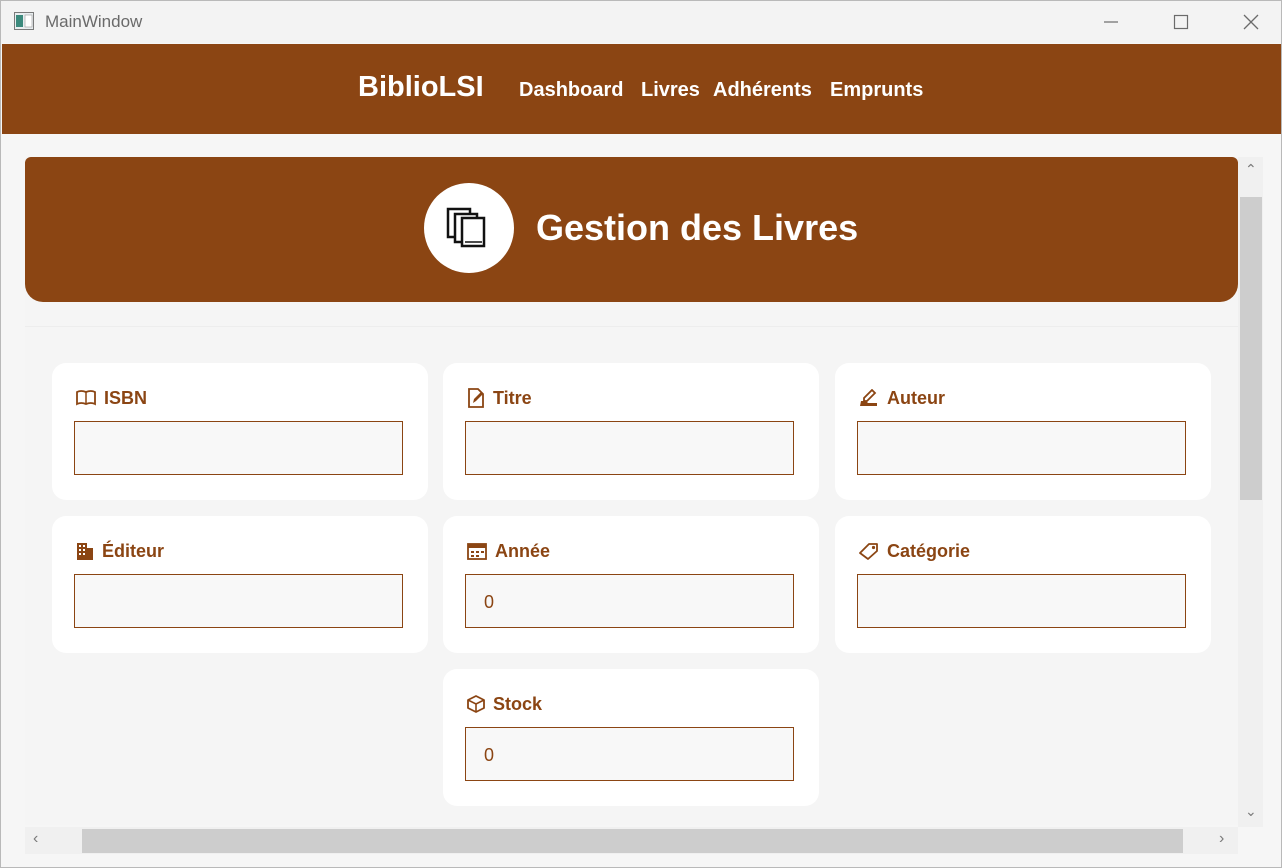  I want to click on page-title: Gestion des Livres, so click(697, 227).